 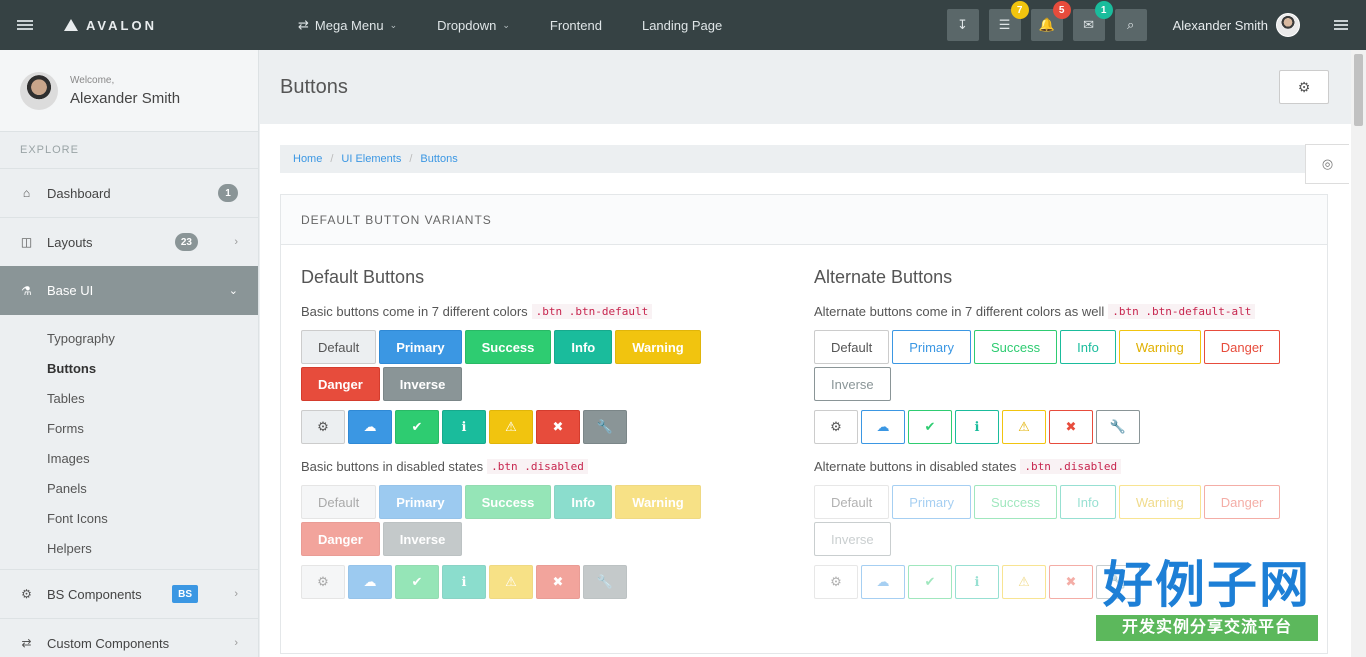 What do you see at coordinates (1024, 582) in the screenshot?
I see `alt-disabled-icon-warning-button: ⚠` at bounding box center [1024, 582].